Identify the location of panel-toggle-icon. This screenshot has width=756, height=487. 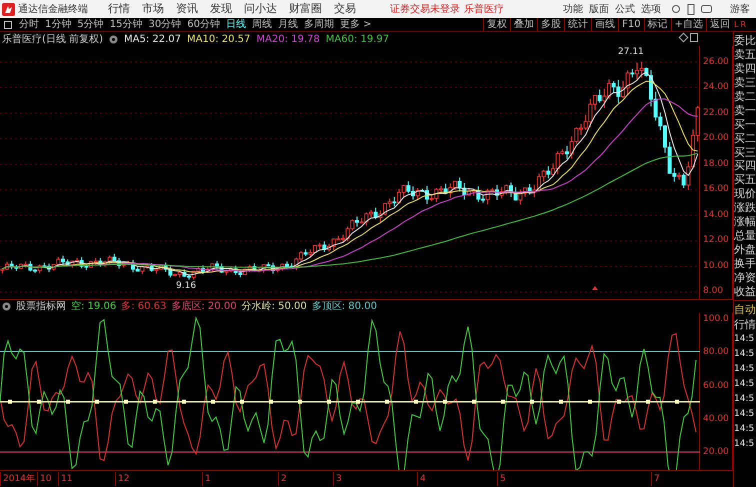
(8, 24).